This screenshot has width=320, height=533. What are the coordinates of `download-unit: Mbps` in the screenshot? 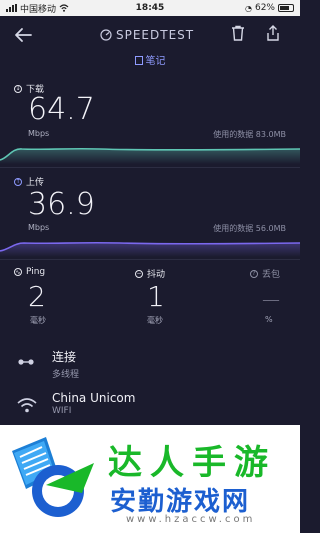 It's located at (39, 133).